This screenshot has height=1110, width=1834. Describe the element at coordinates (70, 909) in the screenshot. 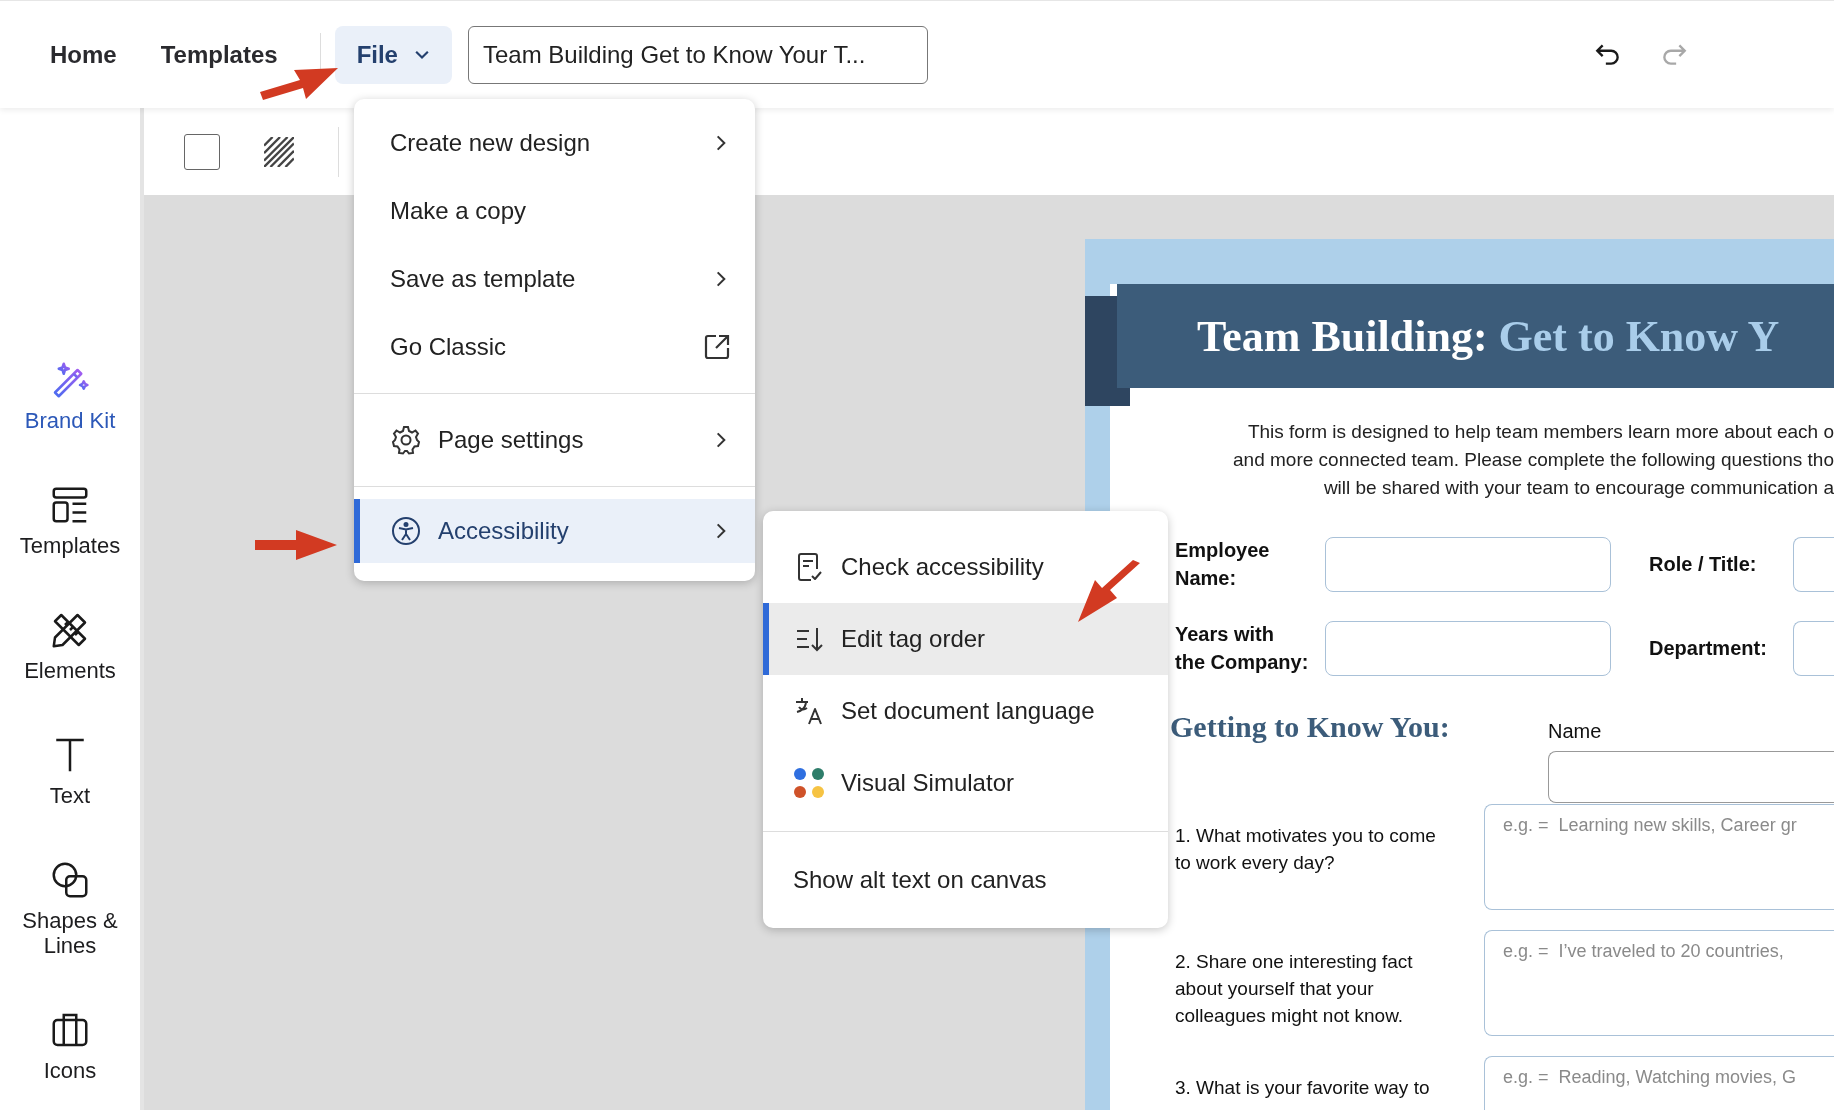

I see `sidebar-item: Shapes & Lines` at that location.